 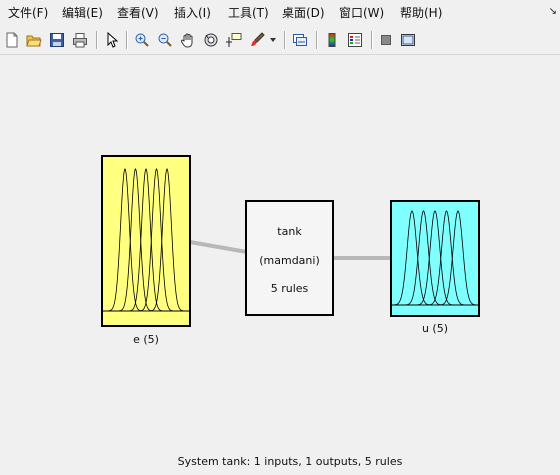 I want to click on dock-arrow-icon: ↘, so click(x=553, y=11).